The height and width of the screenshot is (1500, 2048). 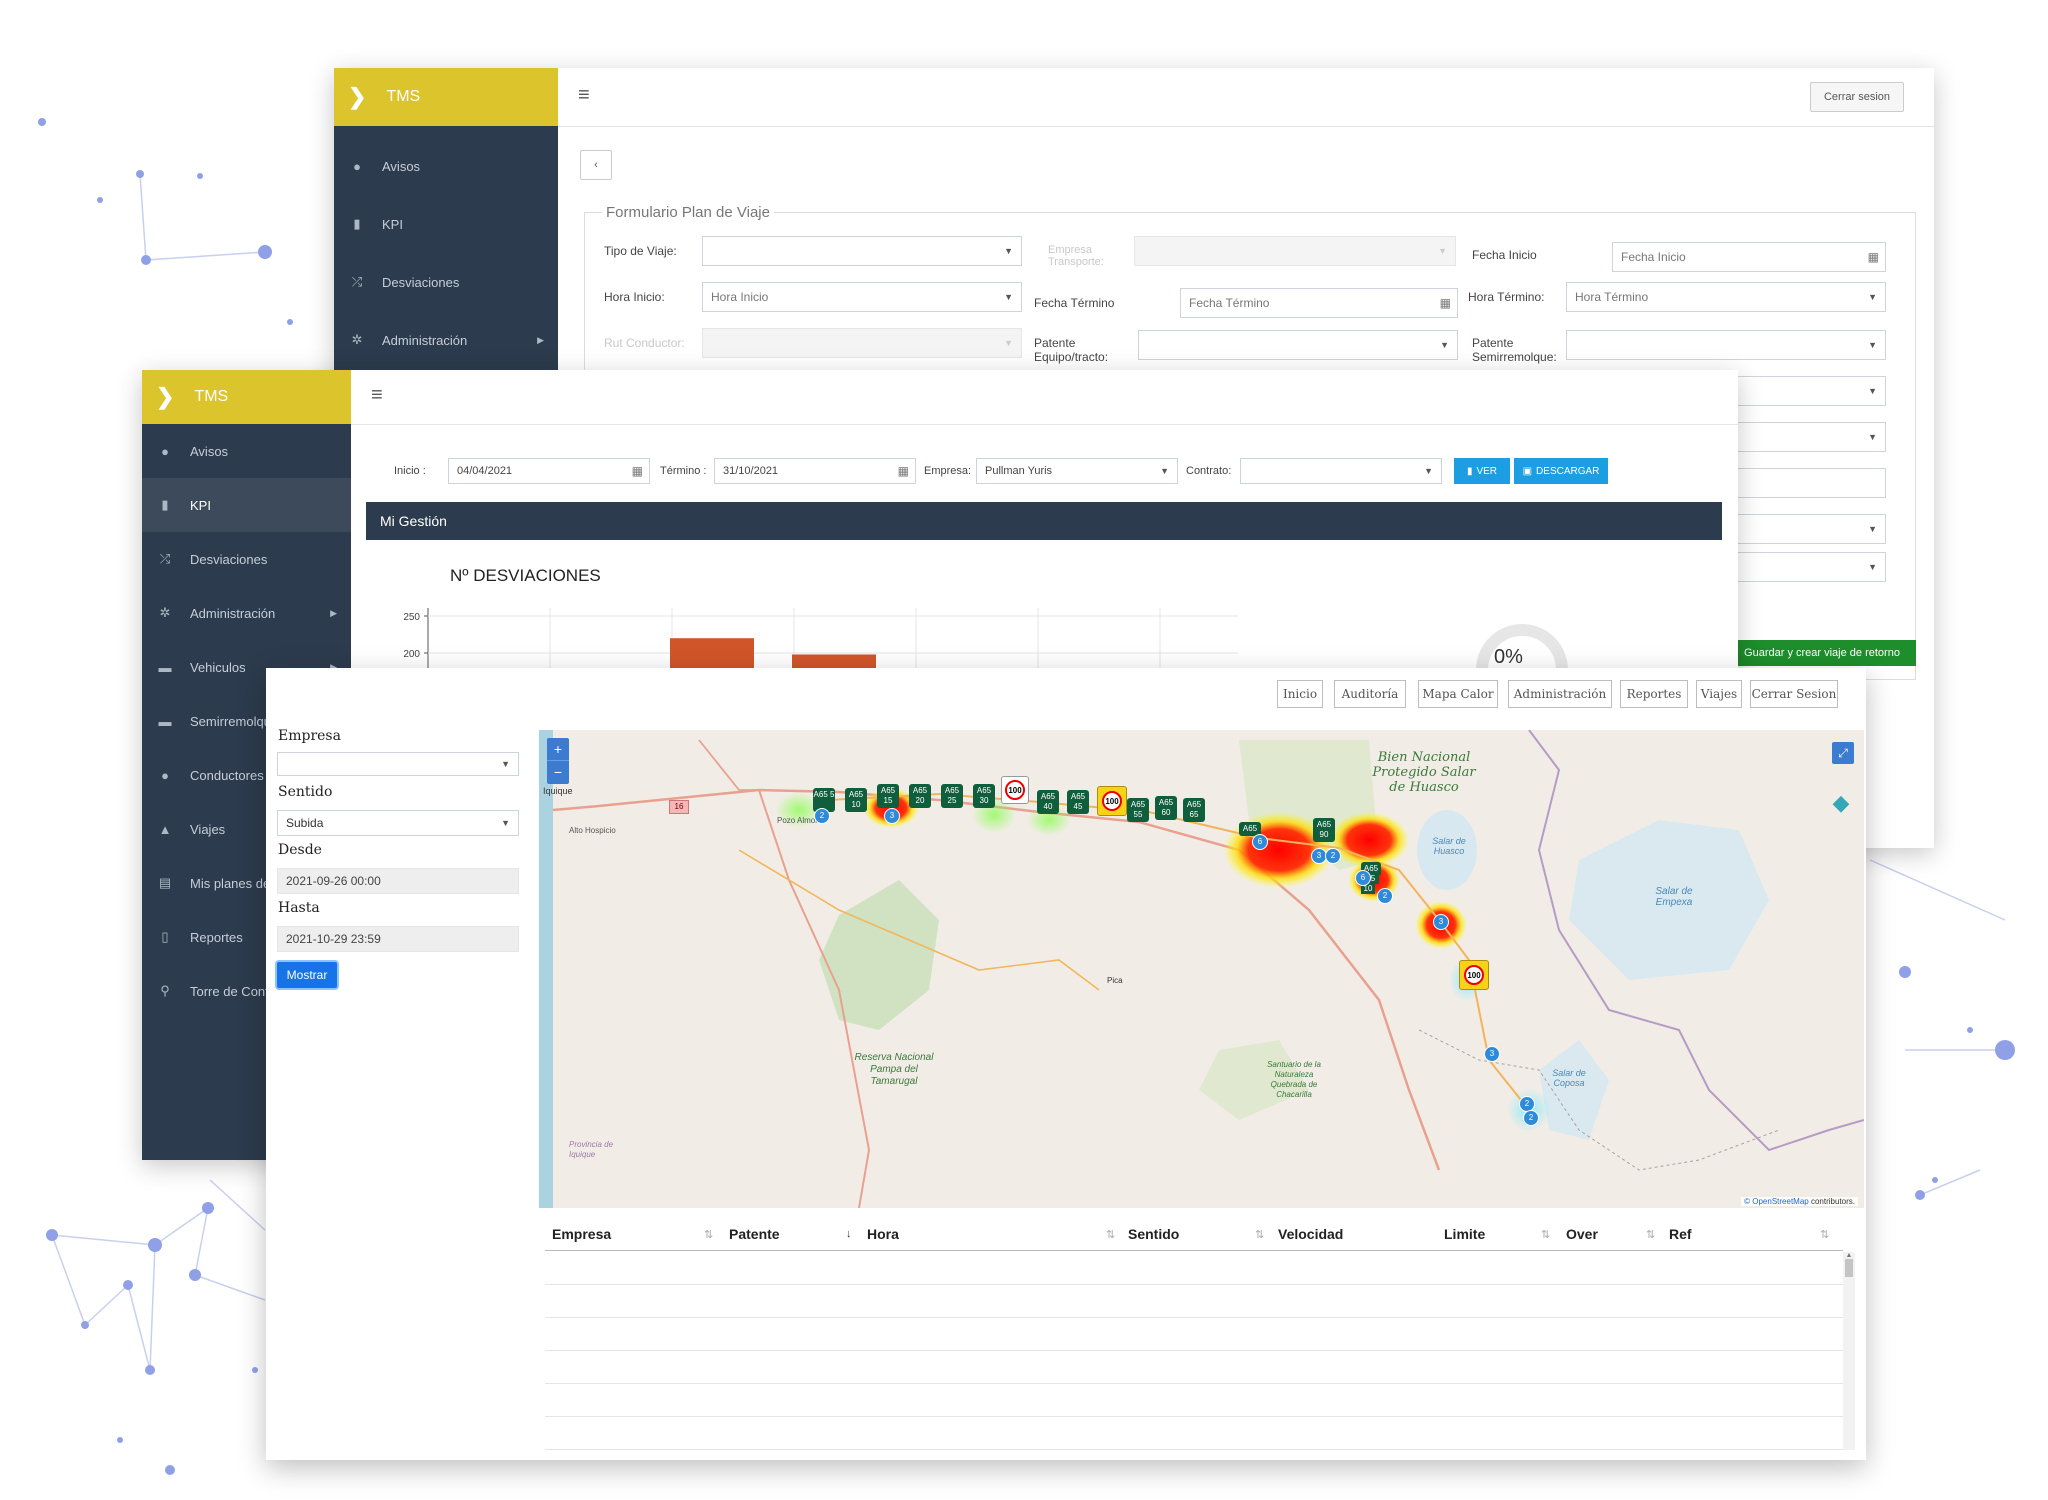 I want to click on ver-button: ▮ VER, so click(x=1482, y=471).